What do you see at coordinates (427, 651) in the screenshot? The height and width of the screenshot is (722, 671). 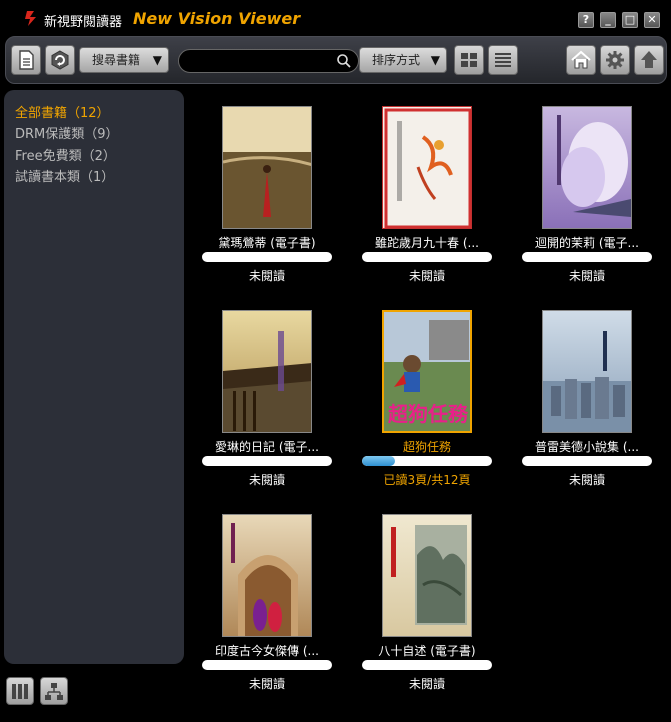 I see `book-title: 八十自述 (電子書)` at bounding box center [427, 651].